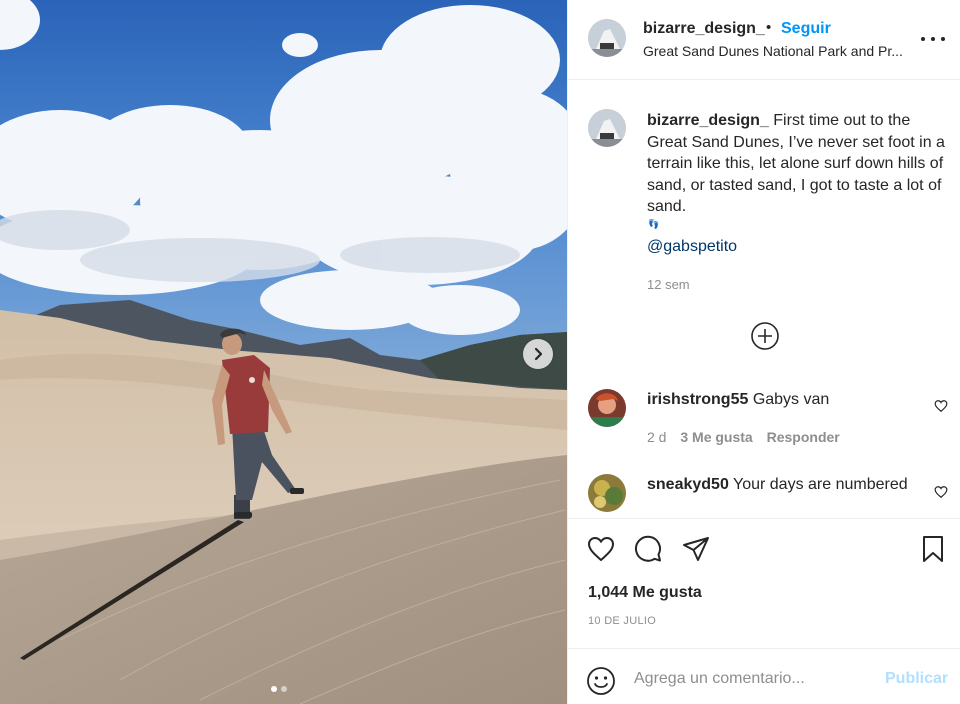 Image resolution: width=960 pixels, height=704 pixels. What do you see at coordinates (933, 549) in the screenshot?
I see `bookmark-icon` at bounding box center [933, 549].